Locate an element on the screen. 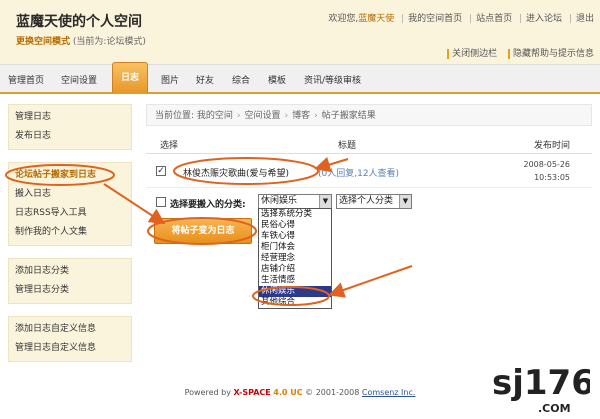 Image resolution: width=600 pixels, height=419 pixels. footer-version: 4.0 UC is located at coordinates (288, 392).